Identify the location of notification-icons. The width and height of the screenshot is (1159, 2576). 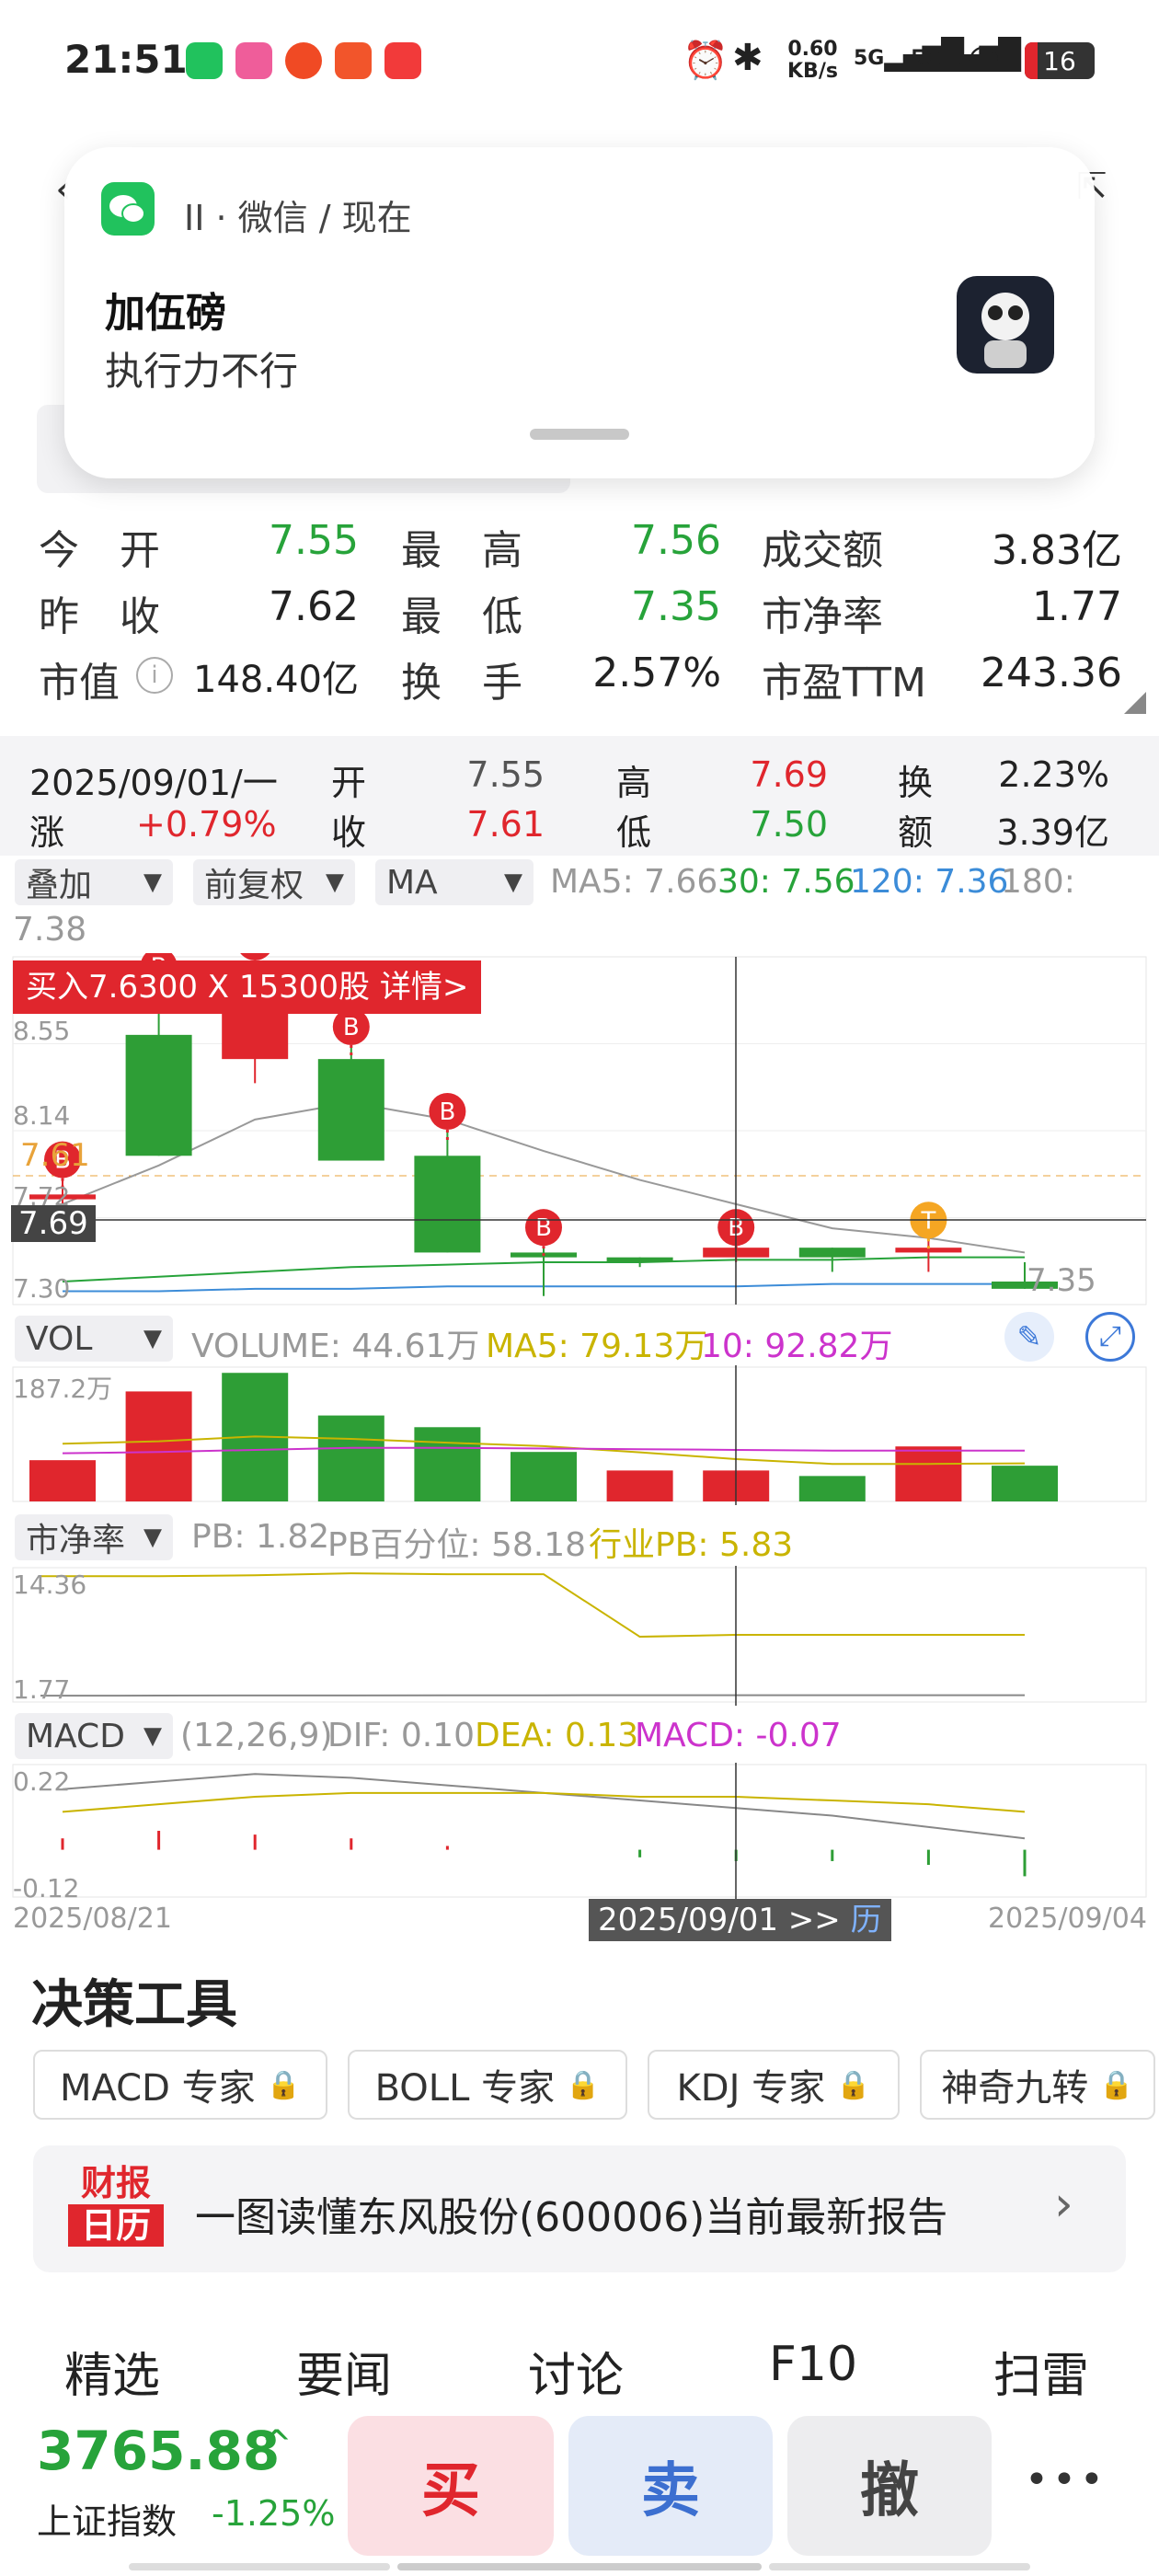
(303, 60).